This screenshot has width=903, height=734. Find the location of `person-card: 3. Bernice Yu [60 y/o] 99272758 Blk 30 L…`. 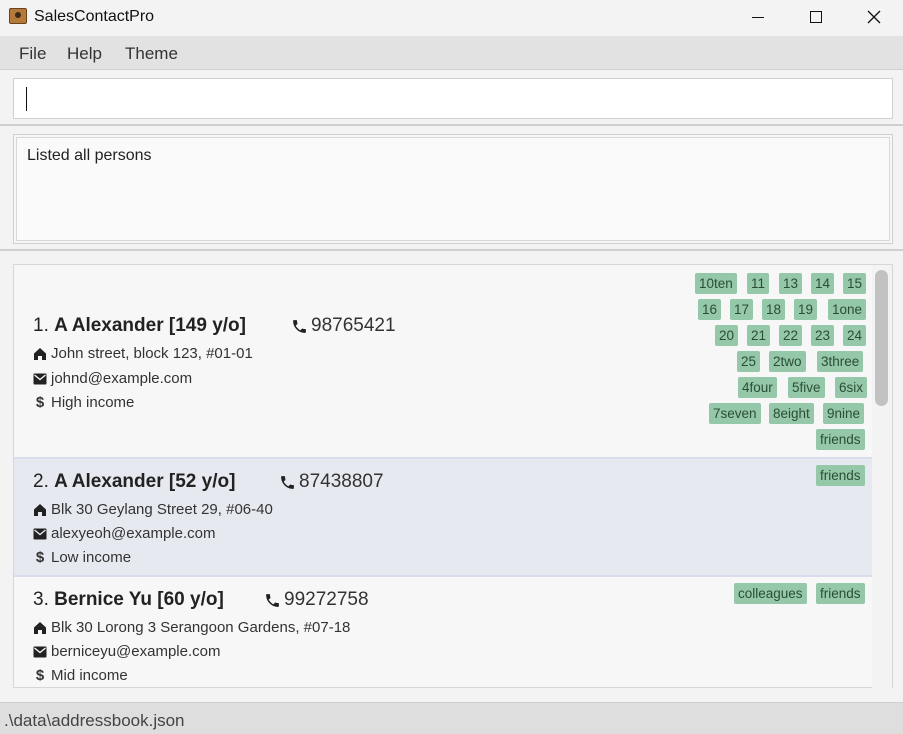

person-card: 3. Bernice Yu [60 y/o] 99272758 Blk 30 L… is located at coordinates (443, 632).